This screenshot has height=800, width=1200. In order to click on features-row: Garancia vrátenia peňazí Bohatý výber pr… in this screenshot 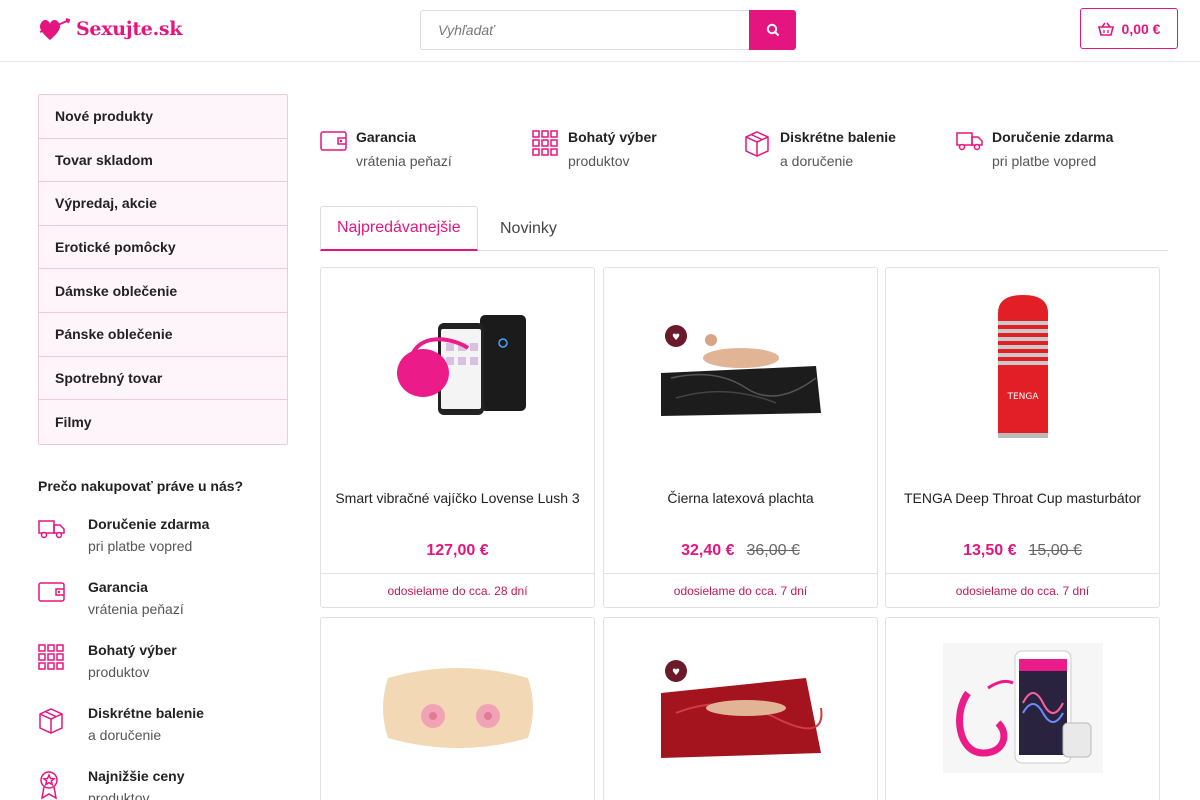, I will do `click(744, 151)`.